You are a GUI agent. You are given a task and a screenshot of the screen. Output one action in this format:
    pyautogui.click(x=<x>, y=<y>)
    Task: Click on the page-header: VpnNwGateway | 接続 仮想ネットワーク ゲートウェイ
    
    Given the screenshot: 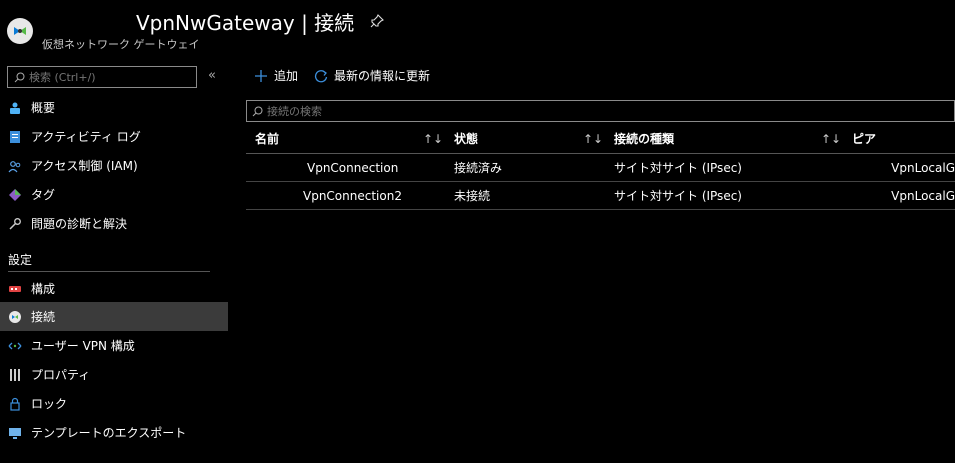 What is the action you would take?
    pyautogui.click(x=477, y=29)
    